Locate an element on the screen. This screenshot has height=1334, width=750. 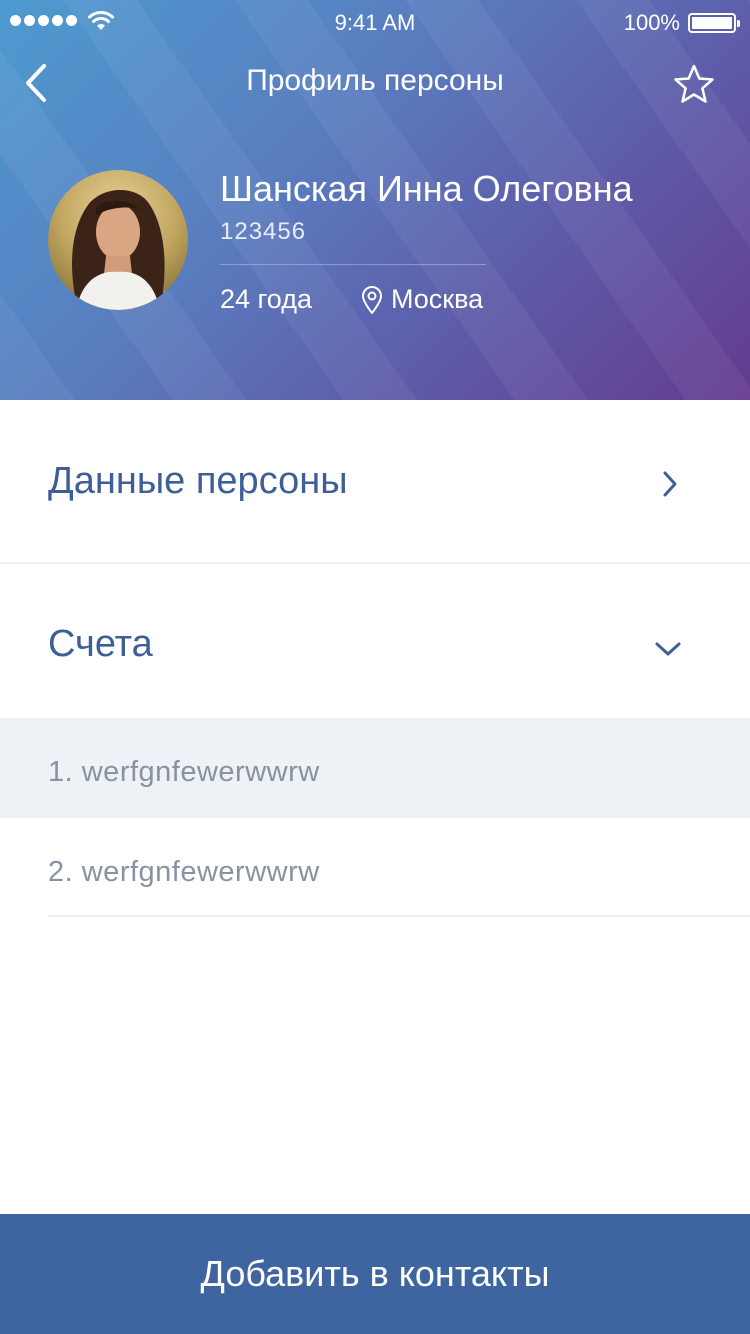
accounts-label: Счета is located at coordinates (100, 644).